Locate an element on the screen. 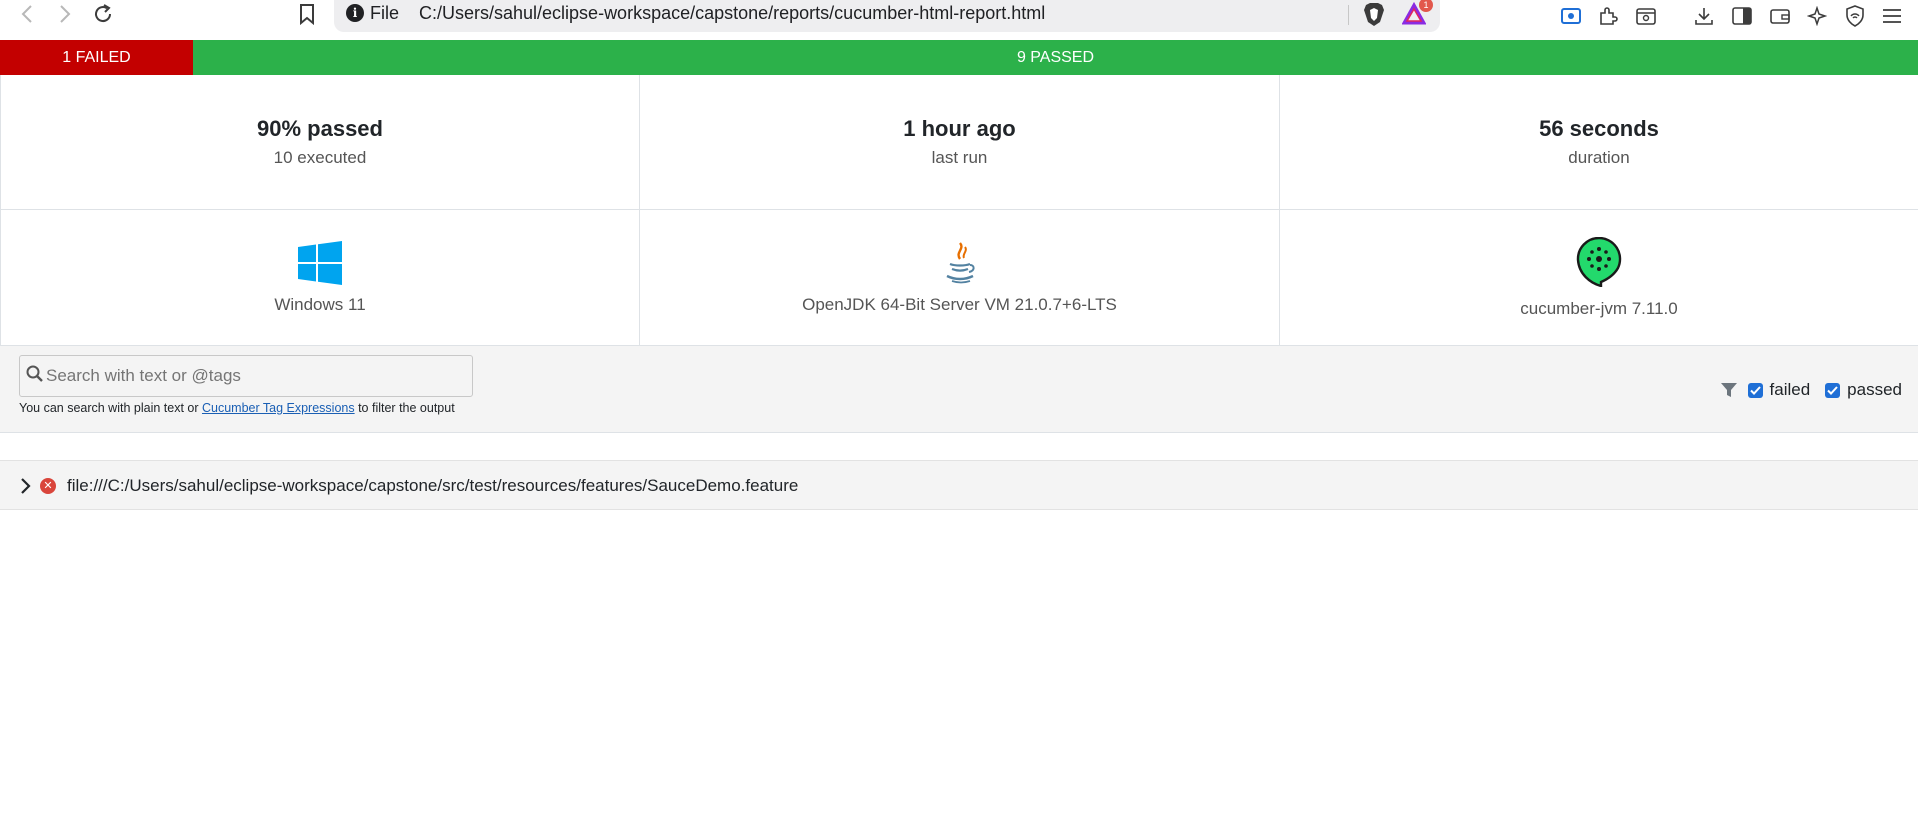 Image resolution: width=1918 pixels, height=838 pixels. passed-filter-checkbox is located at coordinates (1833, 390).